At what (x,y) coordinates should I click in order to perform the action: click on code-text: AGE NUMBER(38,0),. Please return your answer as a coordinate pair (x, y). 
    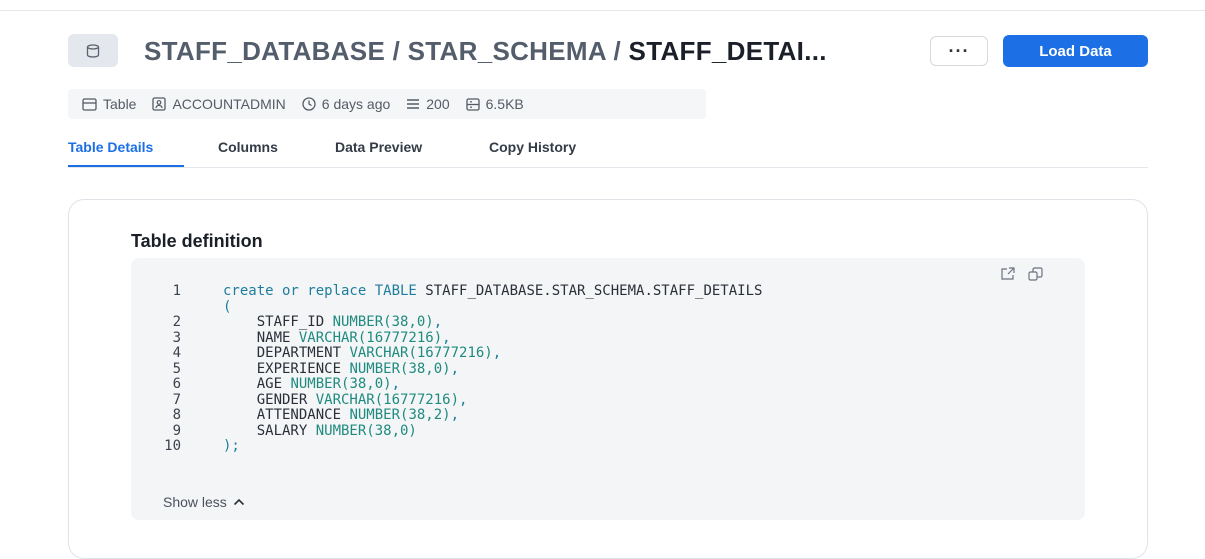
    Looking at the image, I should click on (312, 384).